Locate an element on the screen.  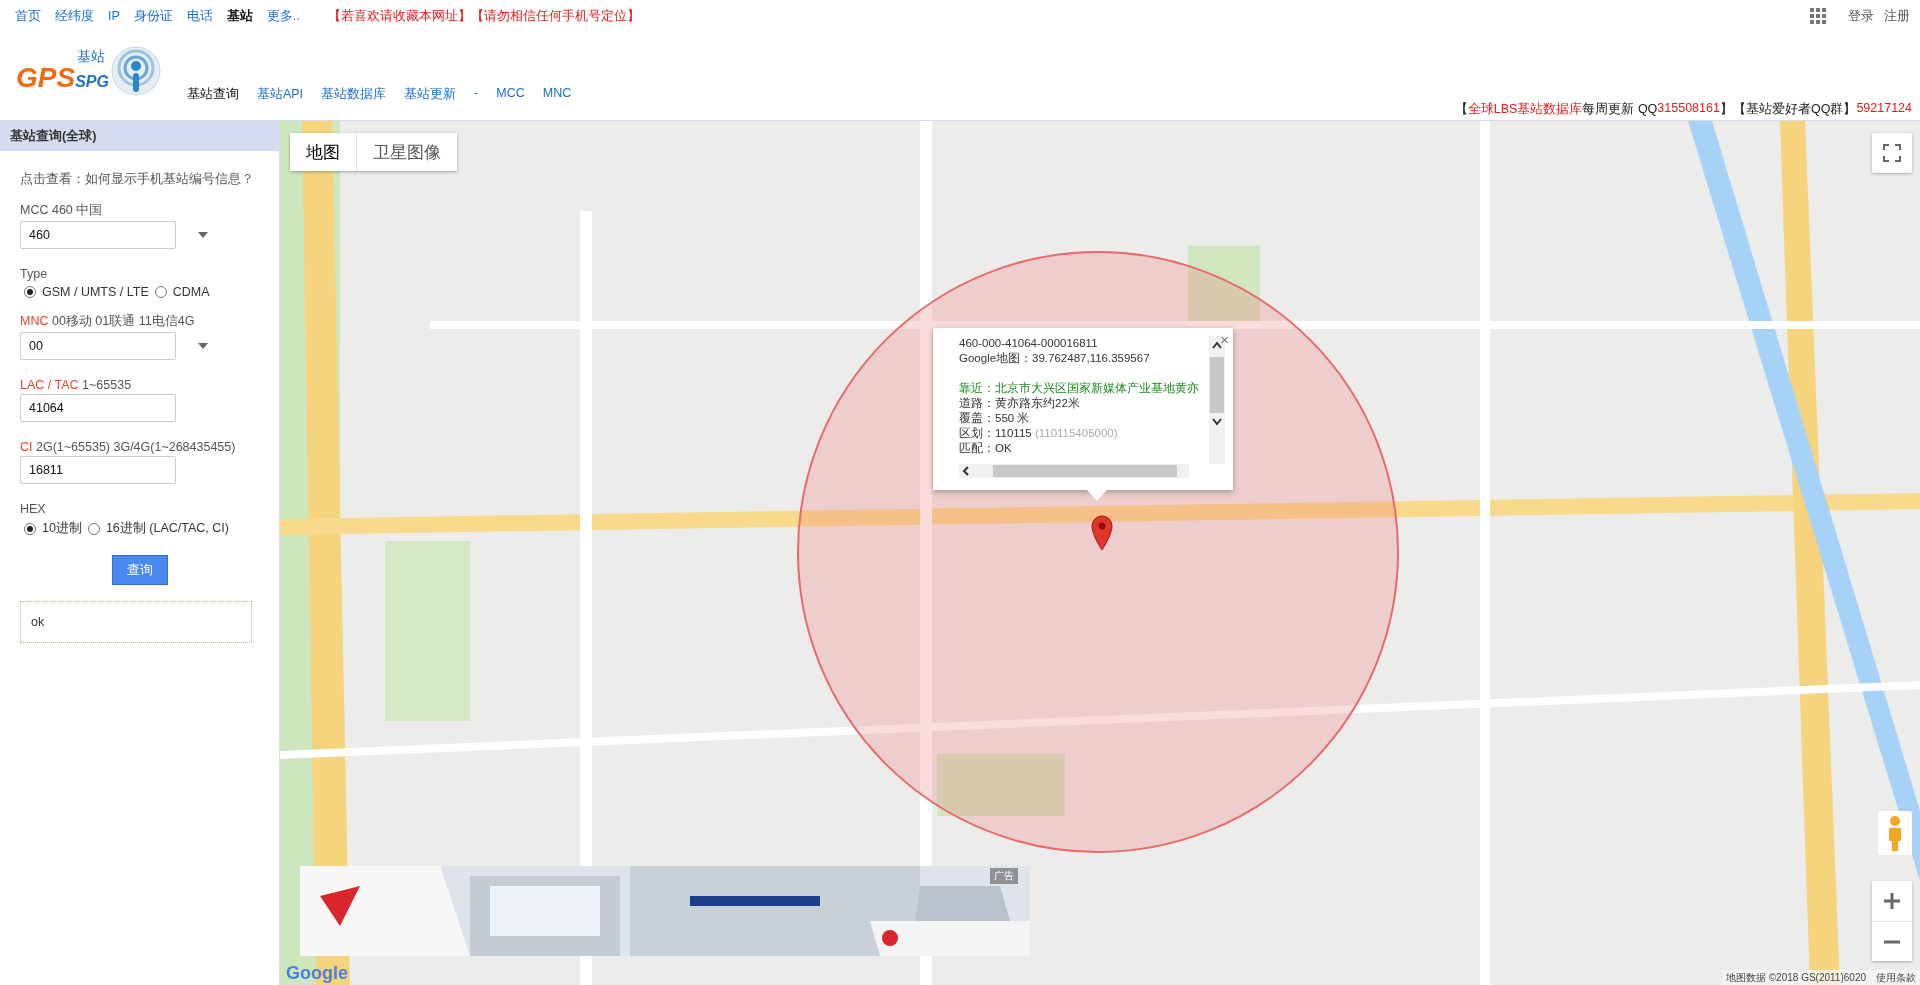
nav-link: 身份证 is located at coordinates (153, 16).